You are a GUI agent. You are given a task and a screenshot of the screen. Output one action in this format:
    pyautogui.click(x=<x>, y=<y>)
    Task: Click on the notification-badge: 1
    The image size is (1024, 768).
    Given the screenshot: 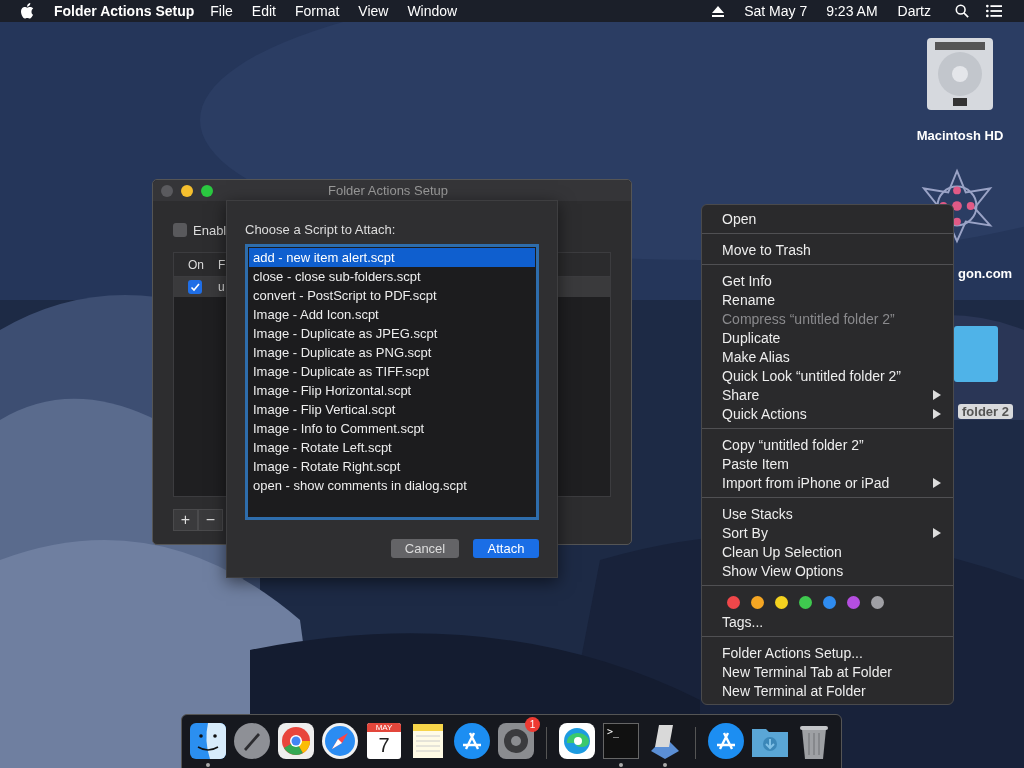 What is the action you would take?
    pyautogui.click(x=532, y=724)
    